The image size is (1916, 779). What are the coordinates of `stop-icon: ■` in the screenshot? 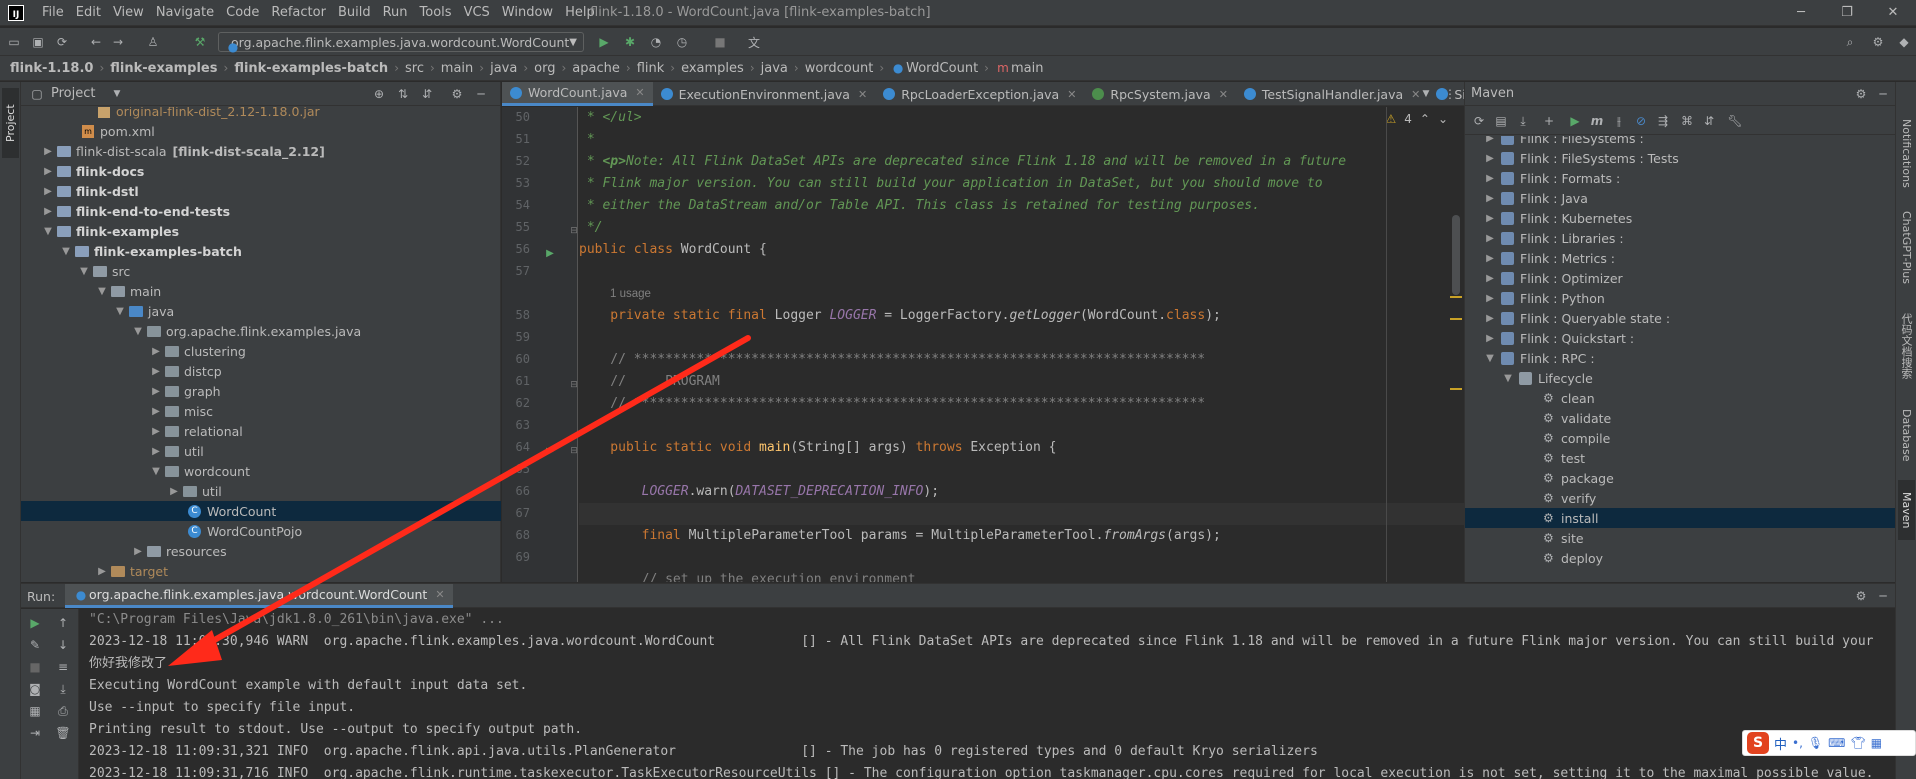 It's located at (35, 667).